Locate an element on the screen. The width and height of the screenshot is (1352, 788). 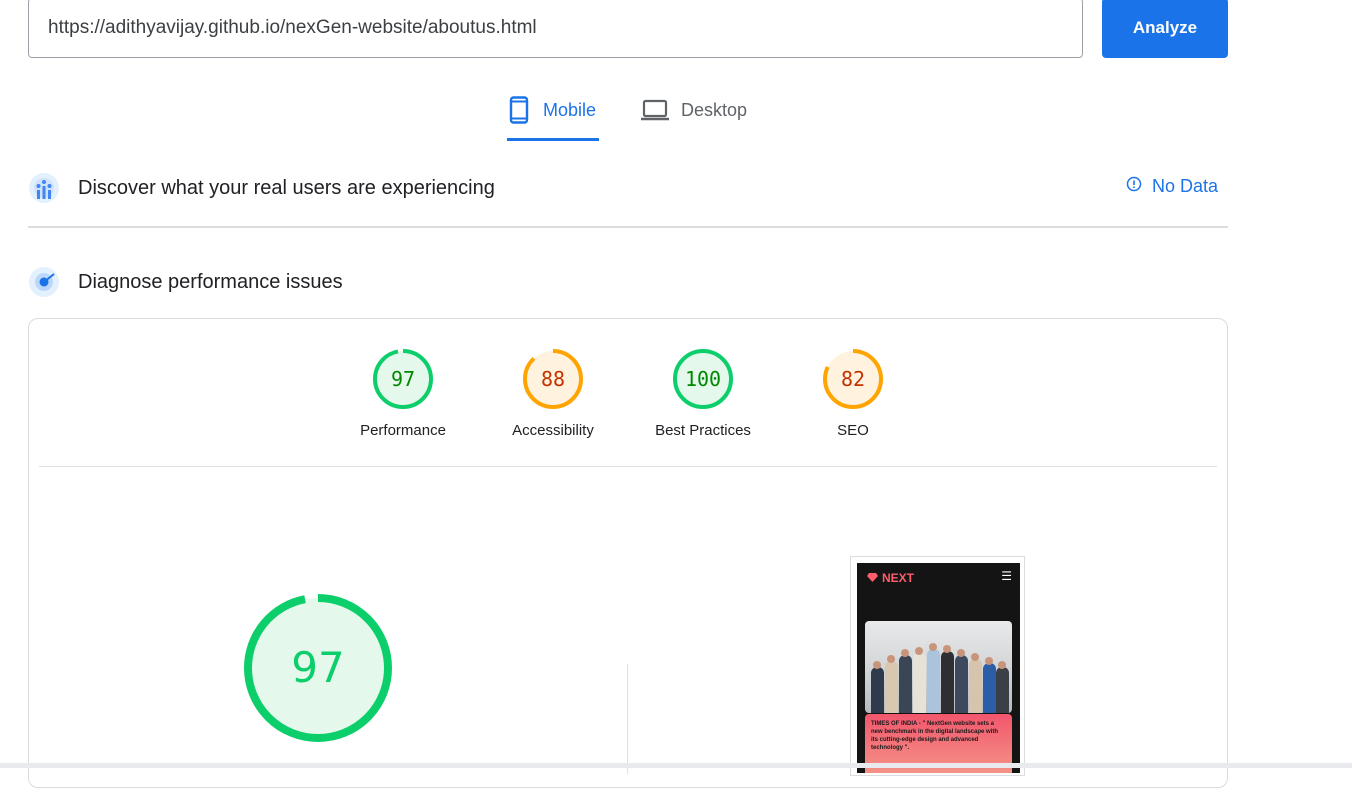
gauge-label: Performance is located at coordinates (403, 430).